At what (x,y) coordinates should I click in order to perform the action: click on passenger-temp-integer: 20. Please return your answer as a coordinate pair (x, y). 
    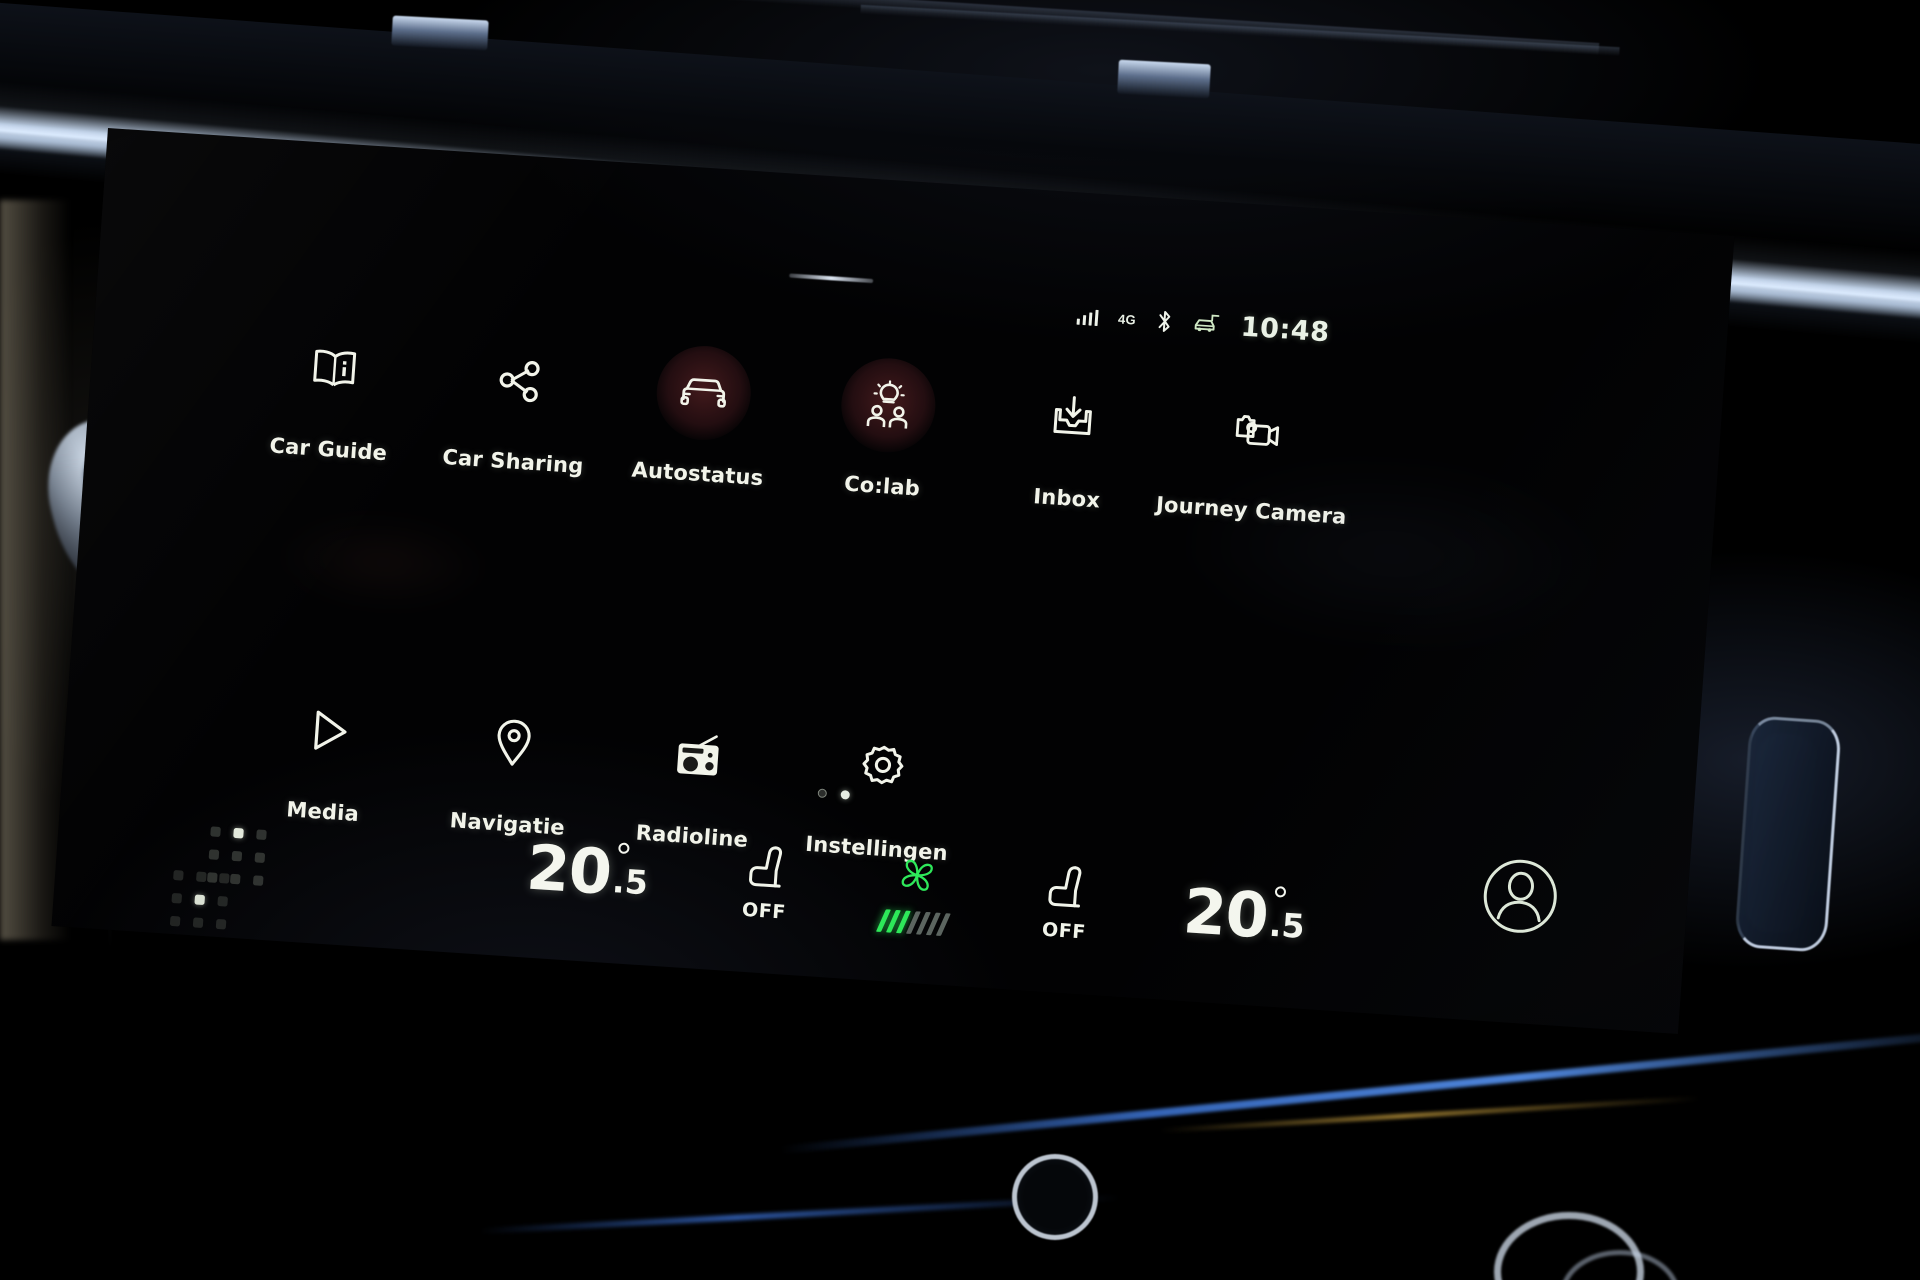
    Looking at the image, I should click on (1226, 913).